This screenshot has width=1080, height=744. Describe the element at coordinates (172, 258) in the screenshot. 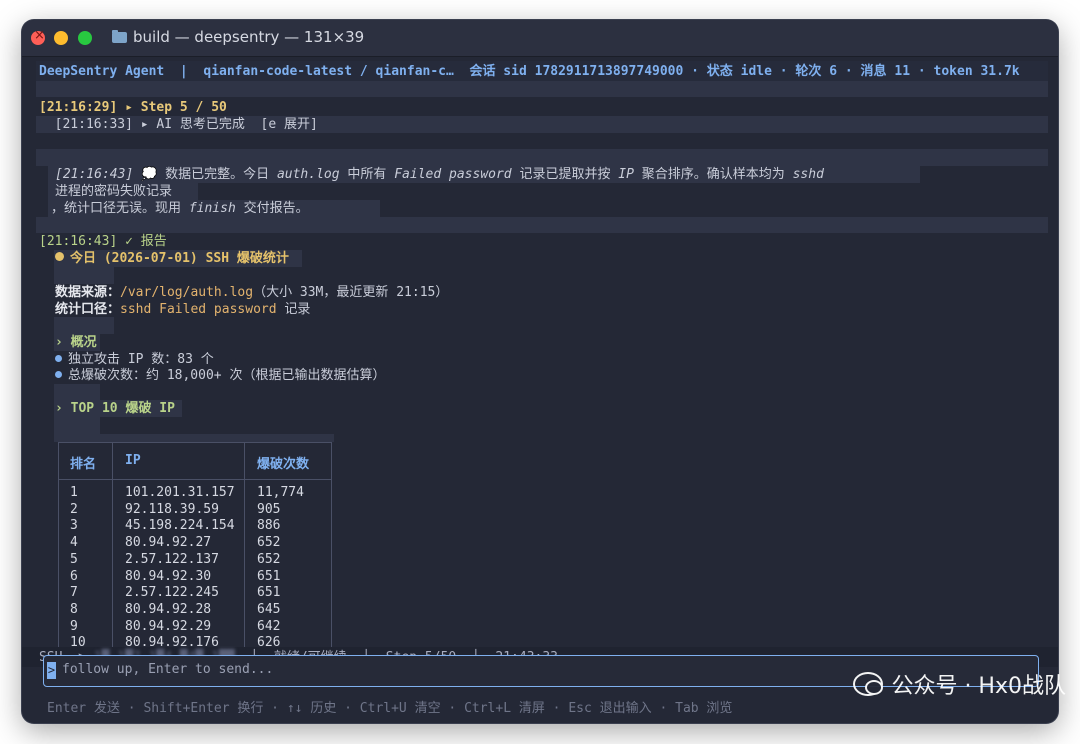

I see `report-title: 今日 (2026-07-01) SSH 爆破统计` at that location.